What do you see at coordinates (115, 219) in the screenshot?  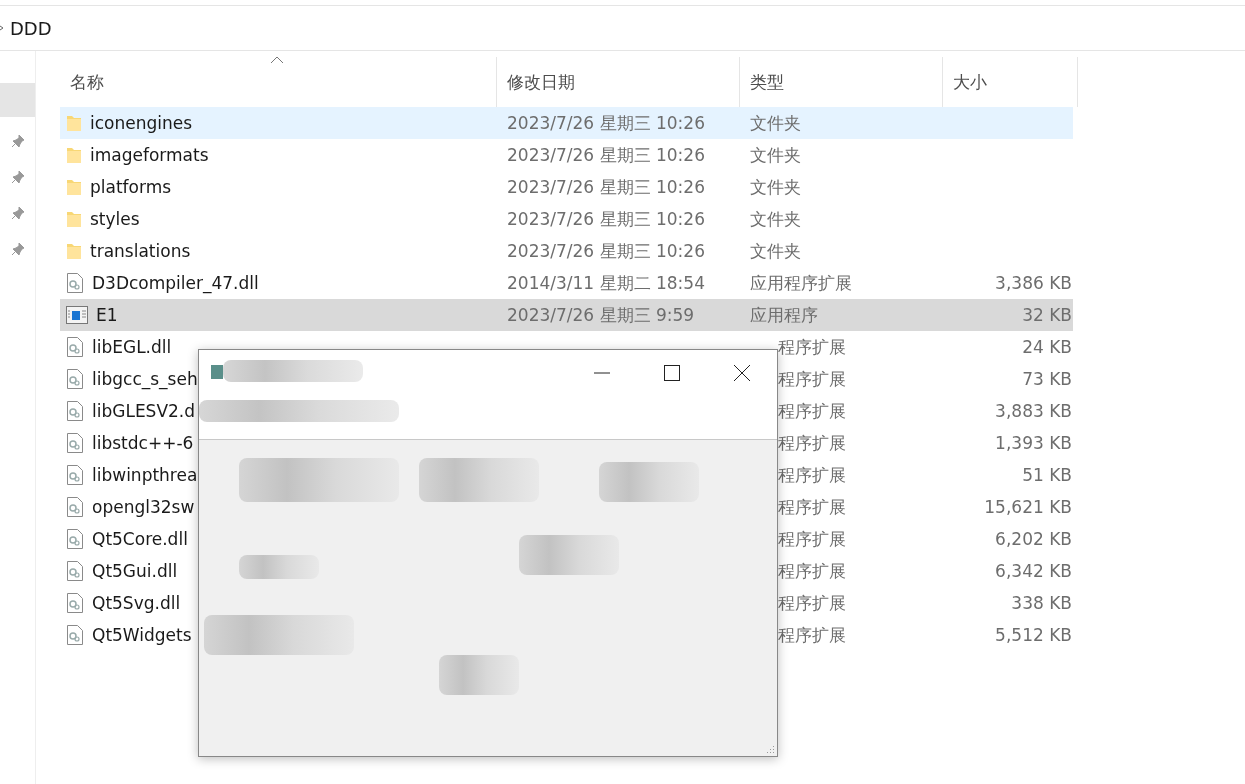 I see `file-name: styles` at bounding box center [115, 219].